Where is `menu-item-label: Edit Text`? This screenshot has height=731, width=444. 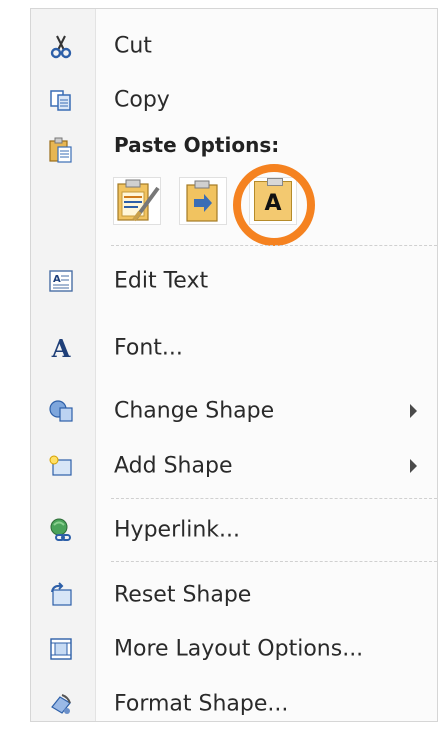 menu-item-label: Edit Text is located at coordinates (161, 281).